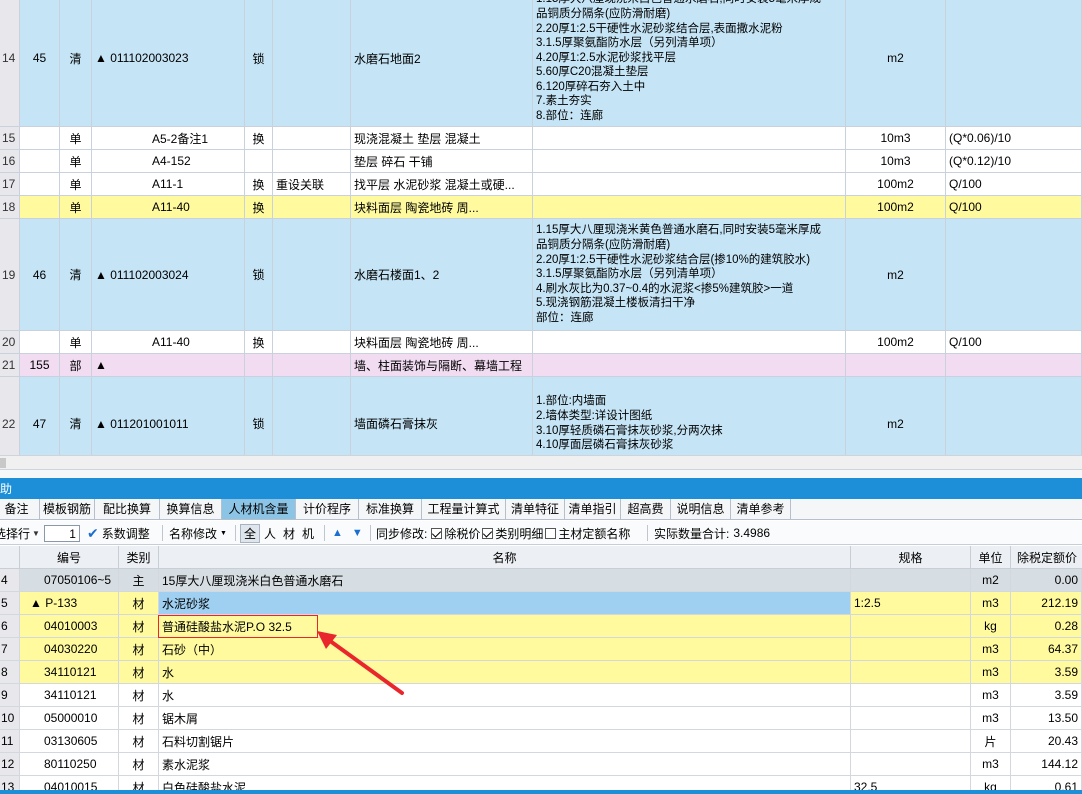  Describe the element at coordinates (390, 509) in the screenshot. I see `tab-6: 标准换算` at that location.